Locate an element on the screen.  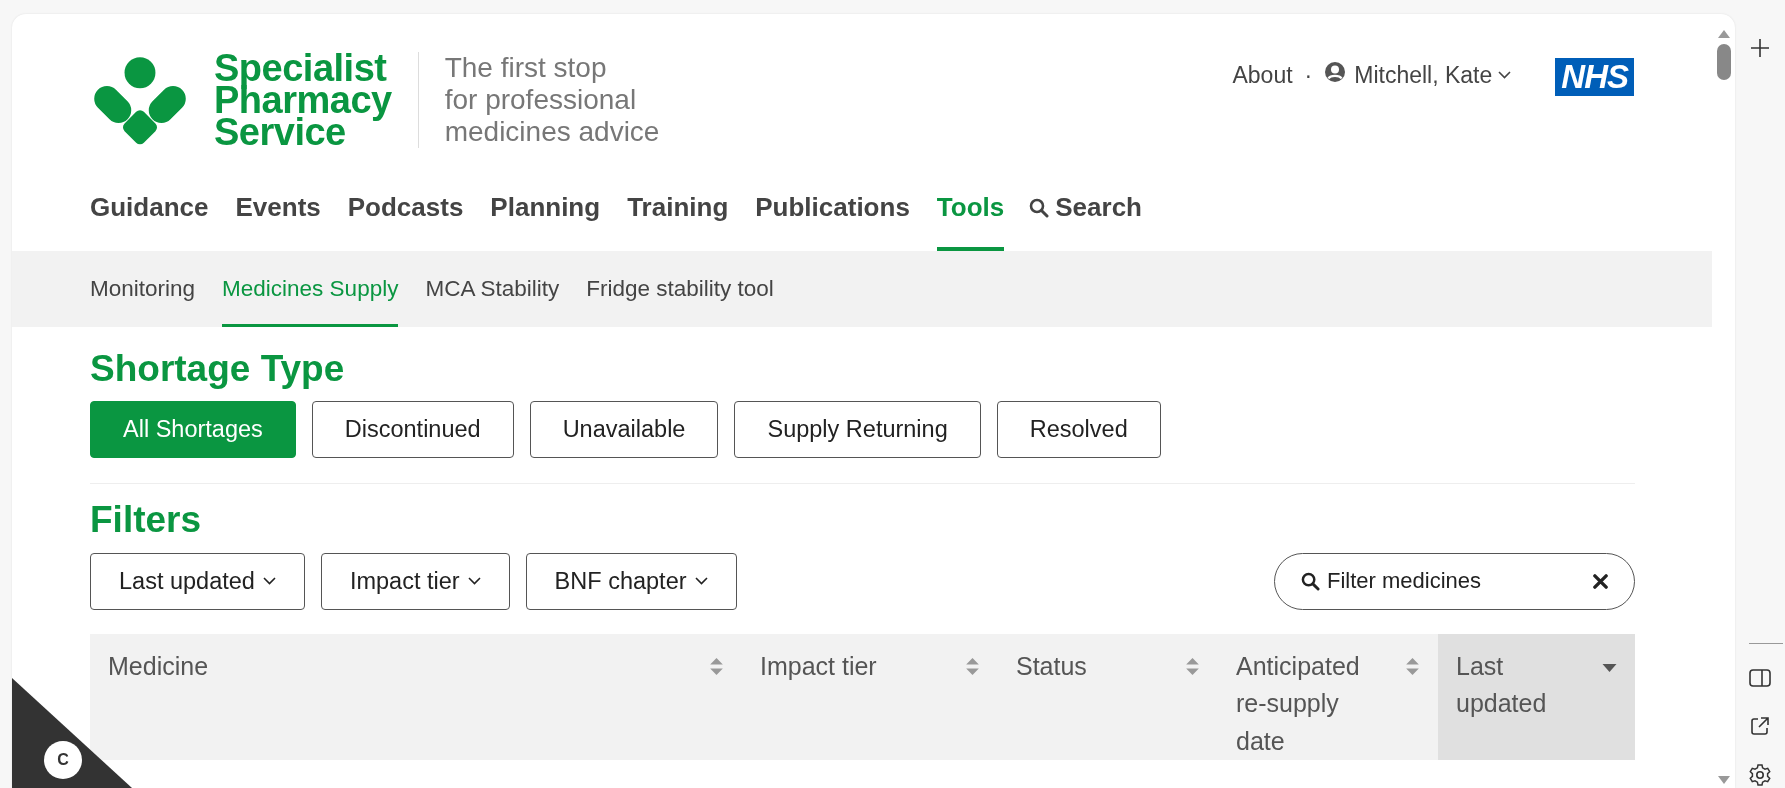
subnav-tab: MCA Stability is located at coordinates (492, 289).